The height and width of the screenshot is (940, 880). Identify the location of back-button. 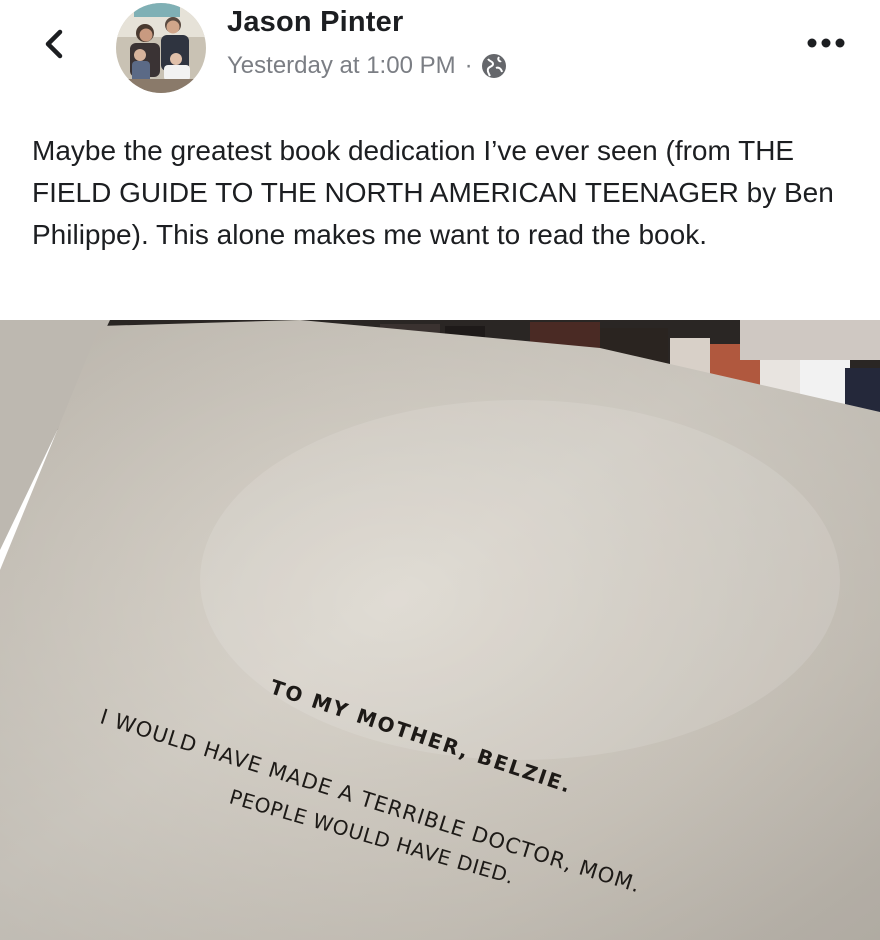
(56, 44).